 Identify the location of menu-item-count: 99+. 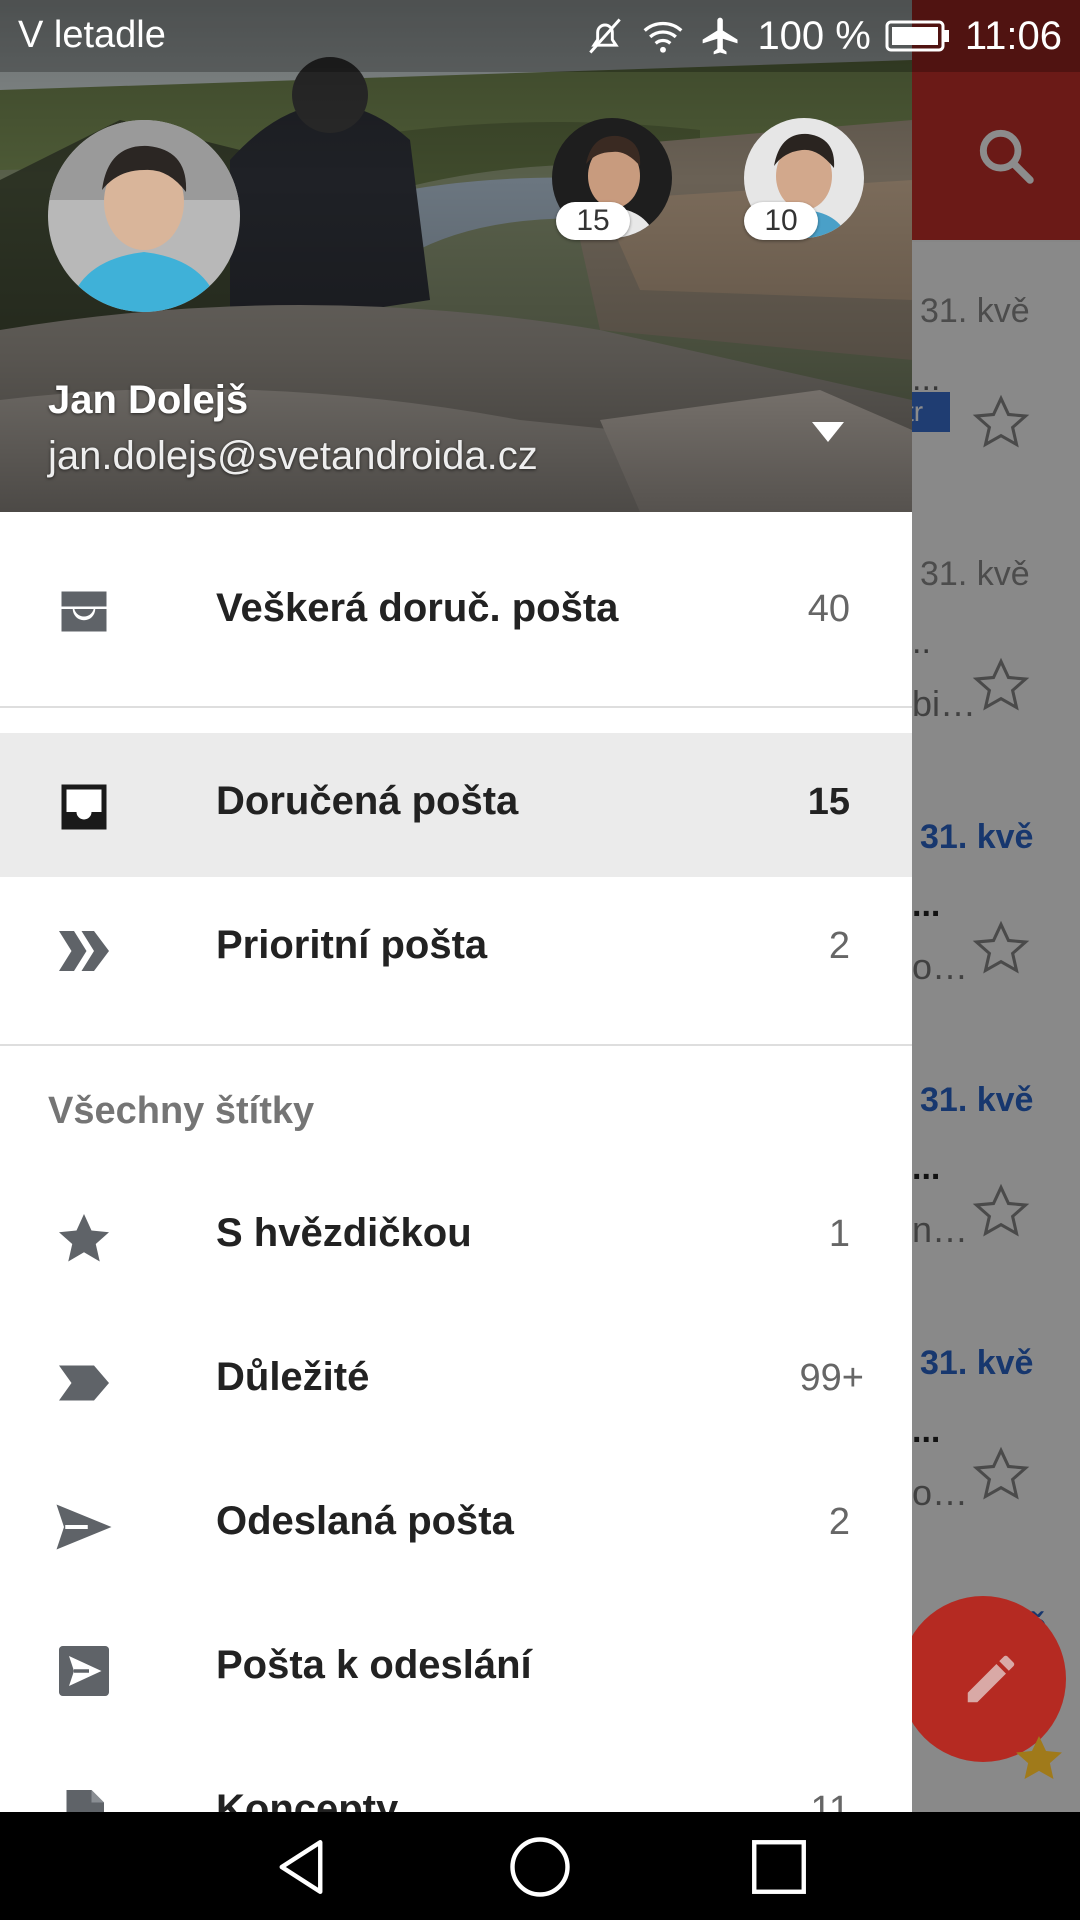
(831, 1378).